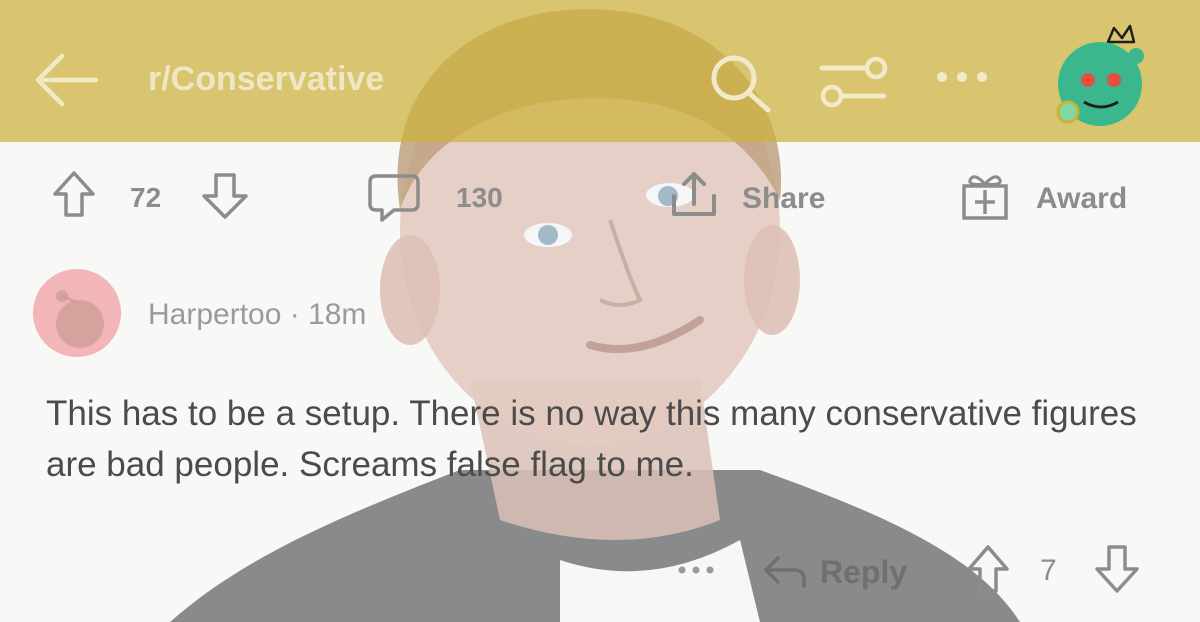 This screenshot has height=622, width=1200. What do you see at coordinates (1117, 569) in the screenshot?
I see `comment-downvote-icon` at bounding box center [1117, 569].